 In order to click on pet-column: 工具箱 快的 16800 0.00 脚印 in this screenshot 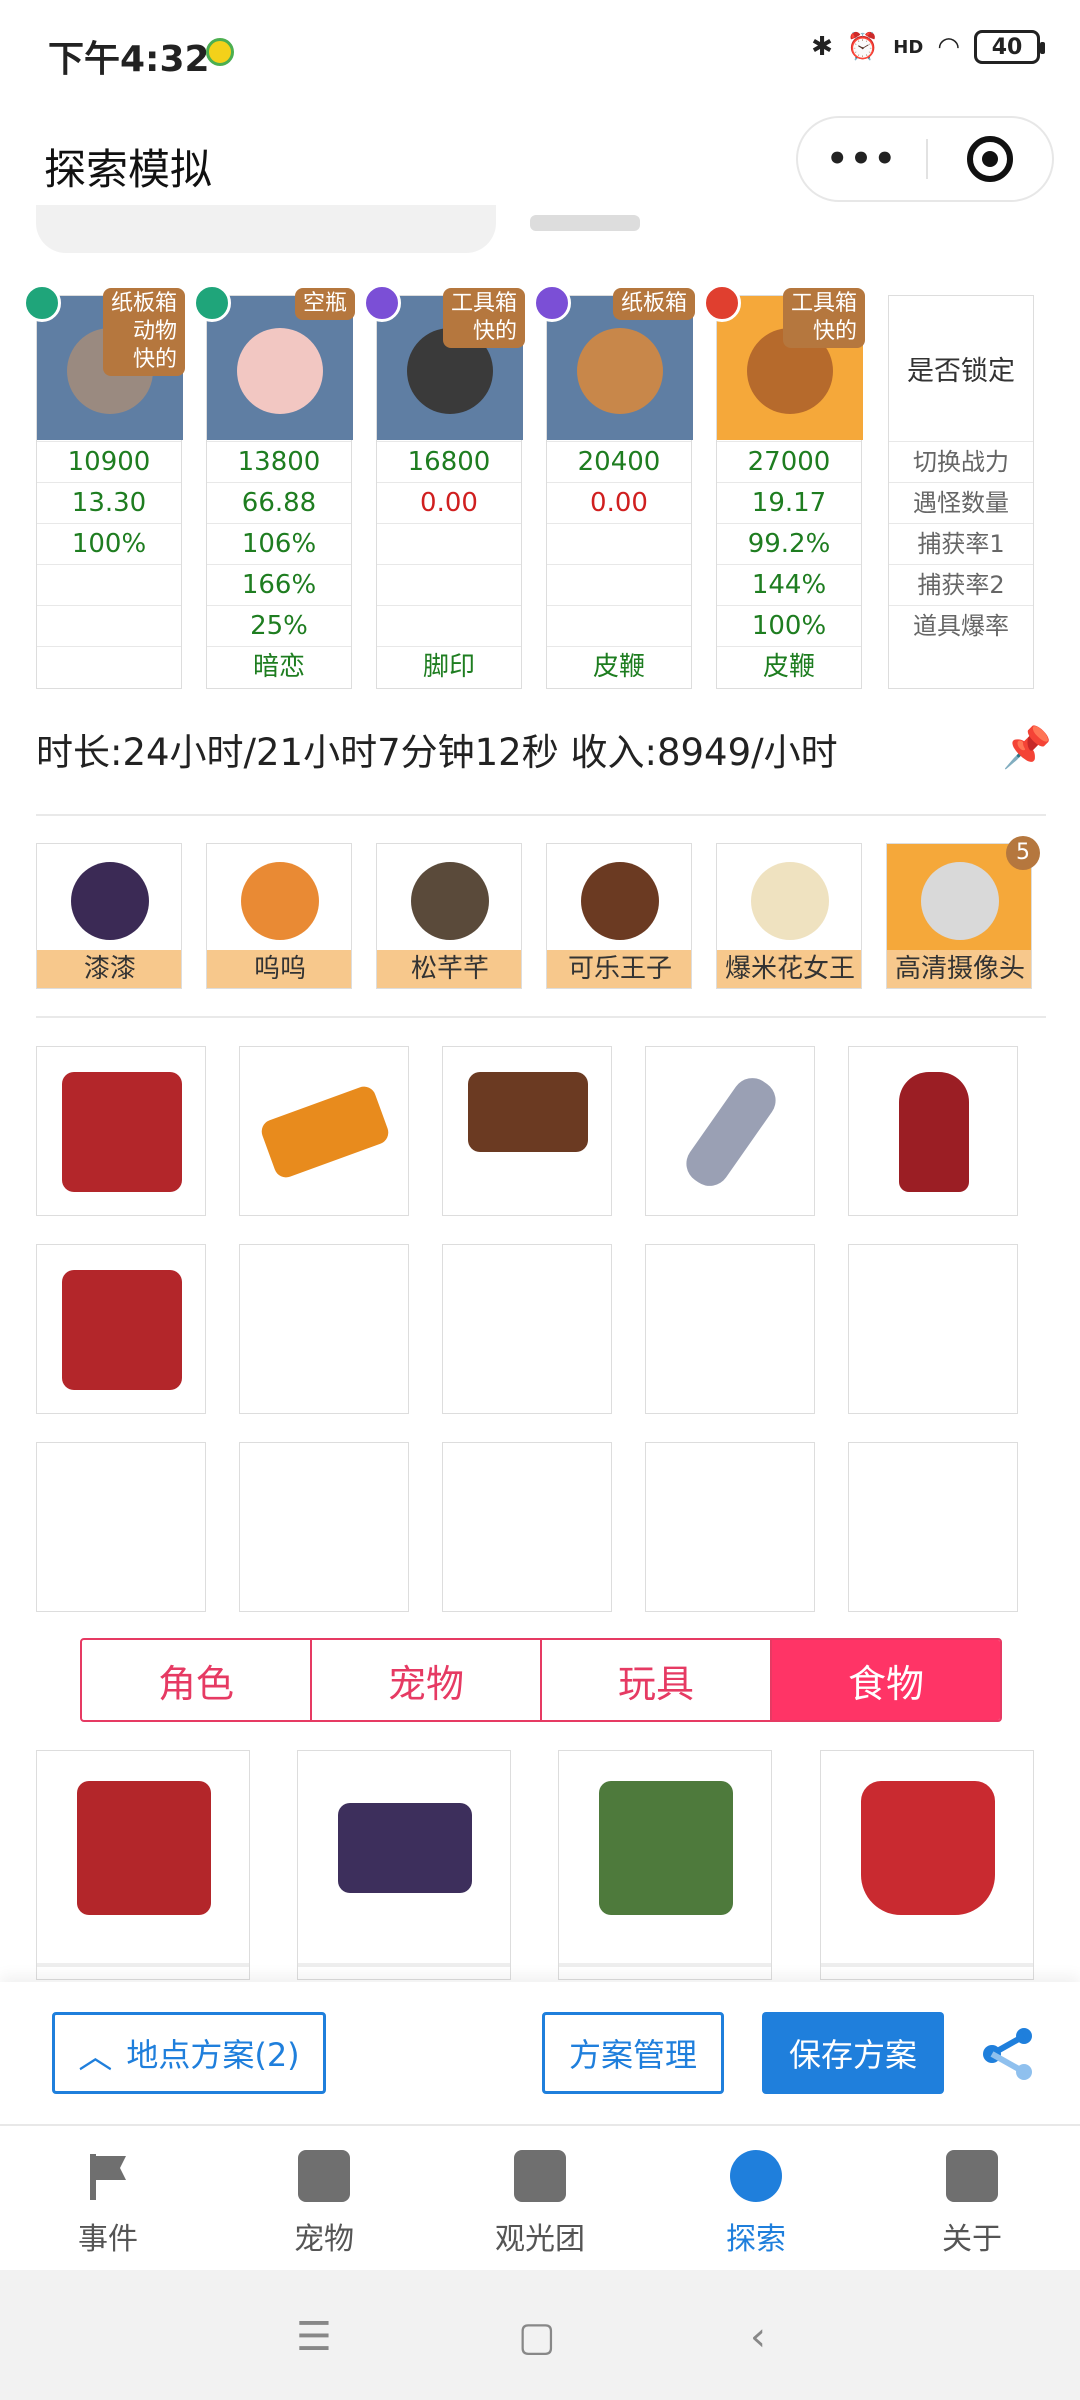, I will do `click(444, 486)`.